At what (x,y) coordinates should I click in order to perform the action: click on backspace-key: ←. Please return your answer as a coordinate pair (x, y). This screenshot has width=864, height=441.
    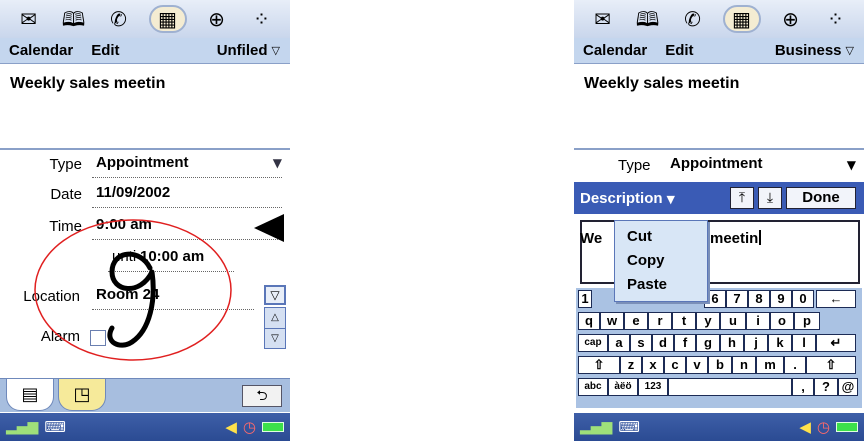
    Looking at the image, I should click on (836, 299).